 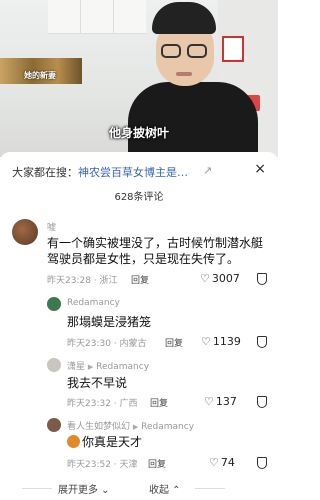 What do you see at coordinates (155, 251) in the screenshot?
I see `comment-text: 有一个确实被埋没了，古时候竹制潜水艇驾驶员都是女性，只是现在失传了。` at bounding box center [155, 251].